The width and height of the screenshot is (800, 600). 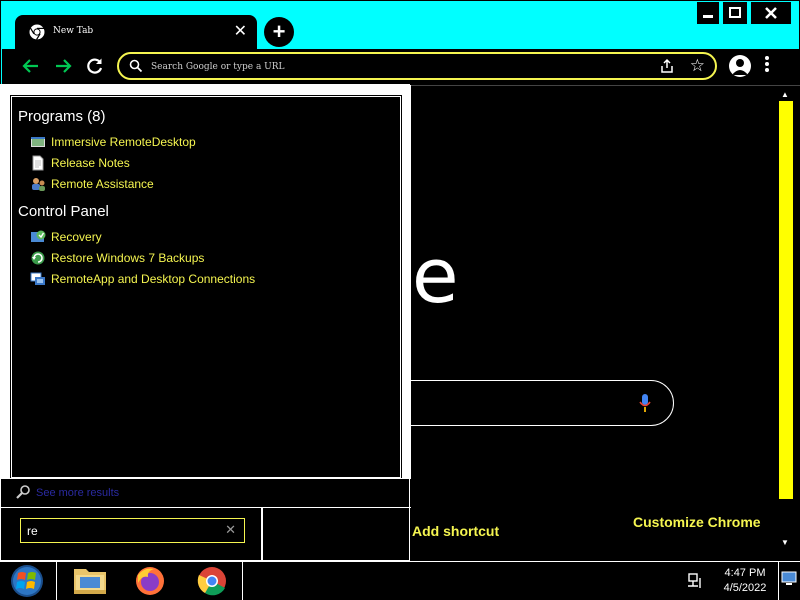 I want to click on start-search-box: ✕, so click(x=132, y=530).